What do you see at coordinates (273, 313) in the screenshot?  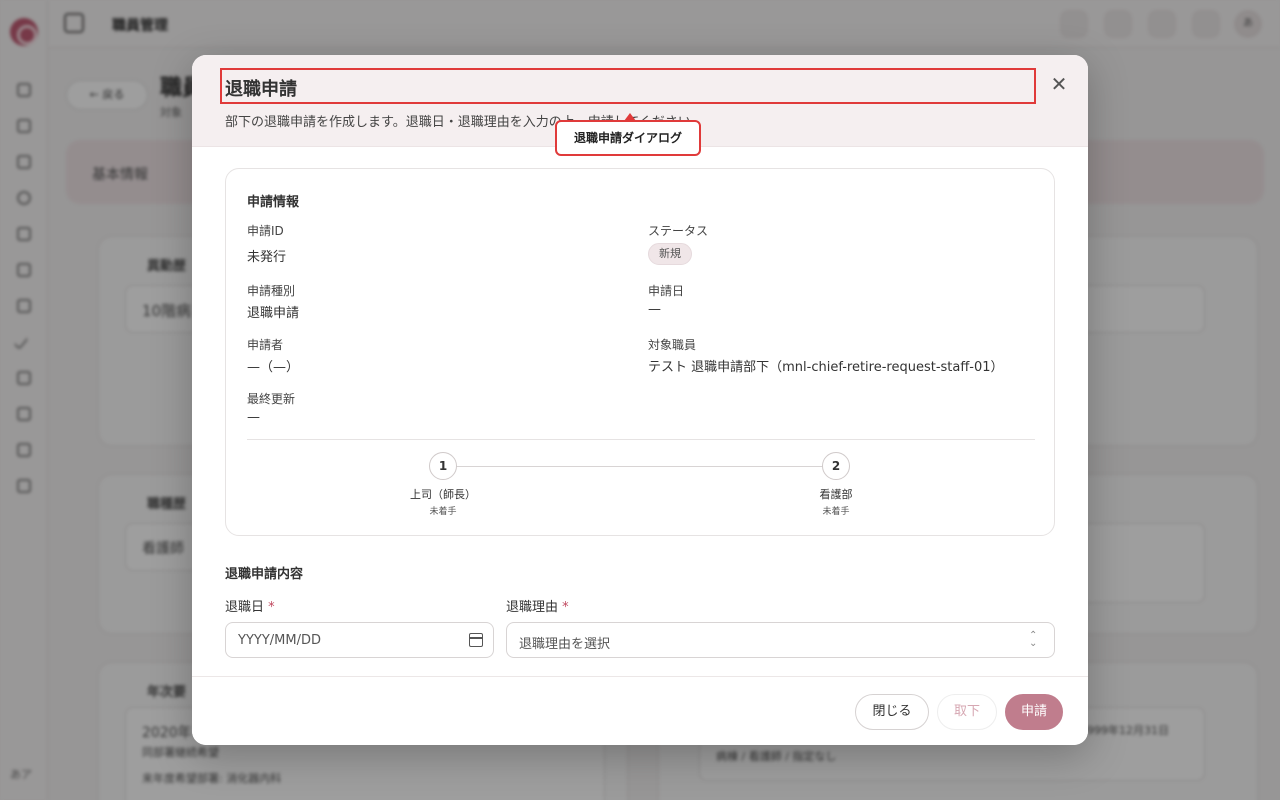 I see `request-type-value: 退職申請` at bounding box center [273, 313].